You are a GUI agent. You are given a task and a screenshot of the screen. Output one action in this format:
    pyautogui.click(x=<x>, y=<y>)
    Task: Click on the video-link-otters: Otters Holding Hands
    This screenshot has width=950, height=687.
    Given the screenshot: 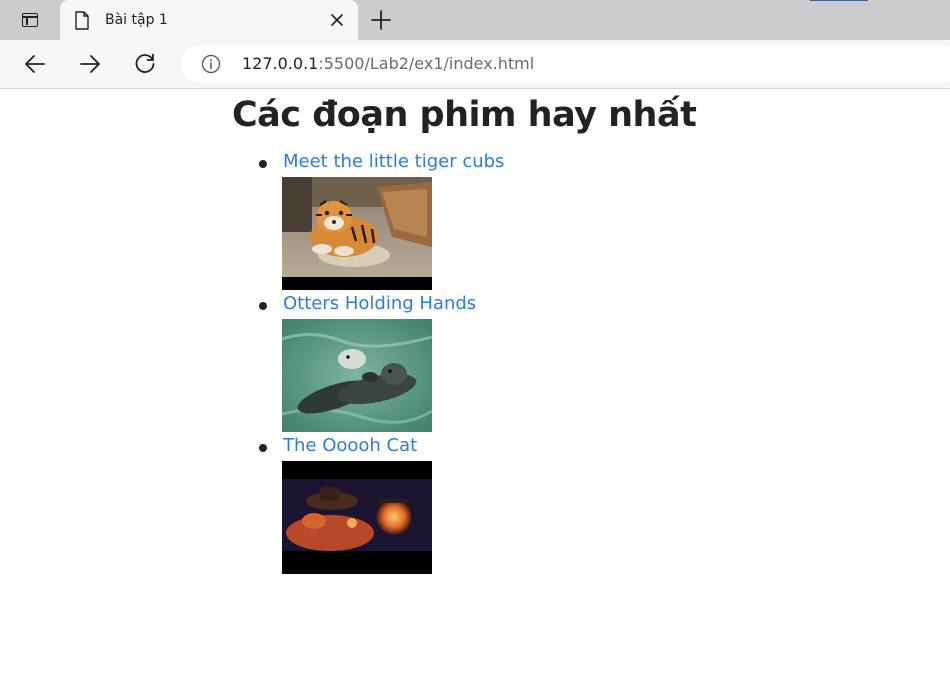 What is the action you would take?
    pyautogui.click(x=379, y=304)
    